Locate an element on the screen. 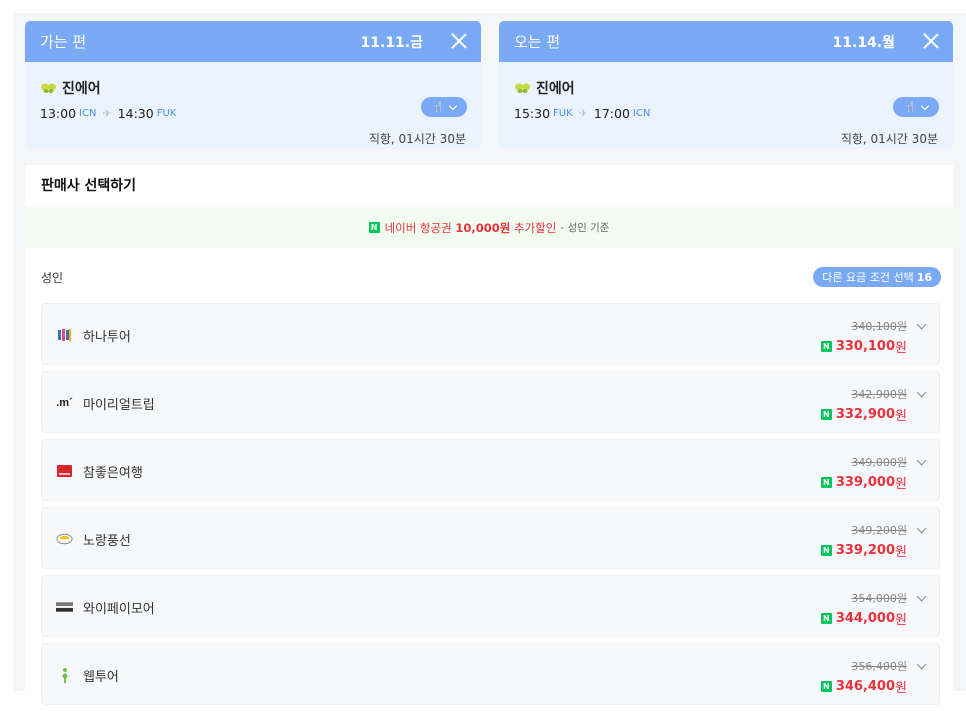 The height and width of the screenshot is (711, 966). seller-row: 하나투어 340,100원 N 330,100 원 is located at coordinates (490, 334).